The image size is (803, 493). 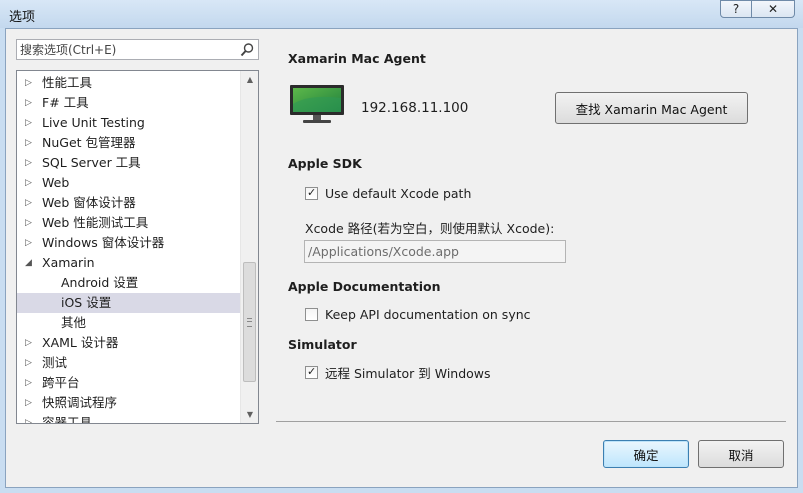 I want to click on tree-item: ▷ 性能工具, so click(x=128, y=83).